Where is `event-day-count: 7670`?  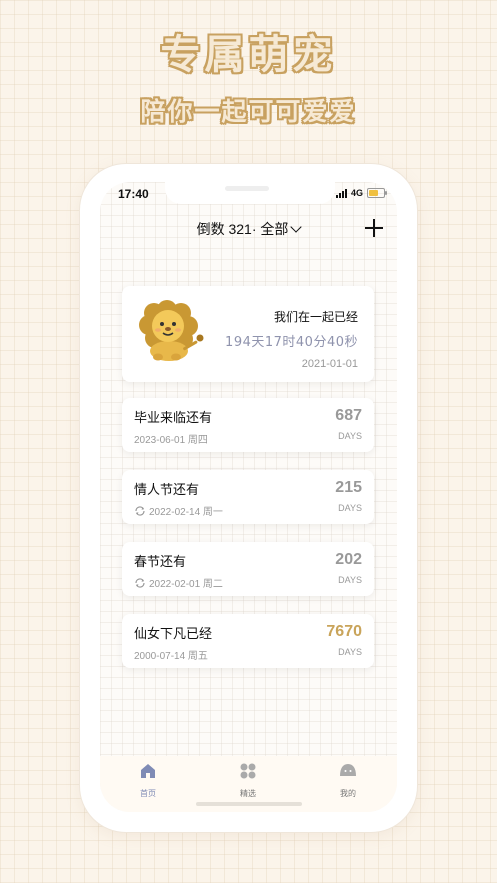
event-day-count: 7670 is located at coordinates (344, 631).